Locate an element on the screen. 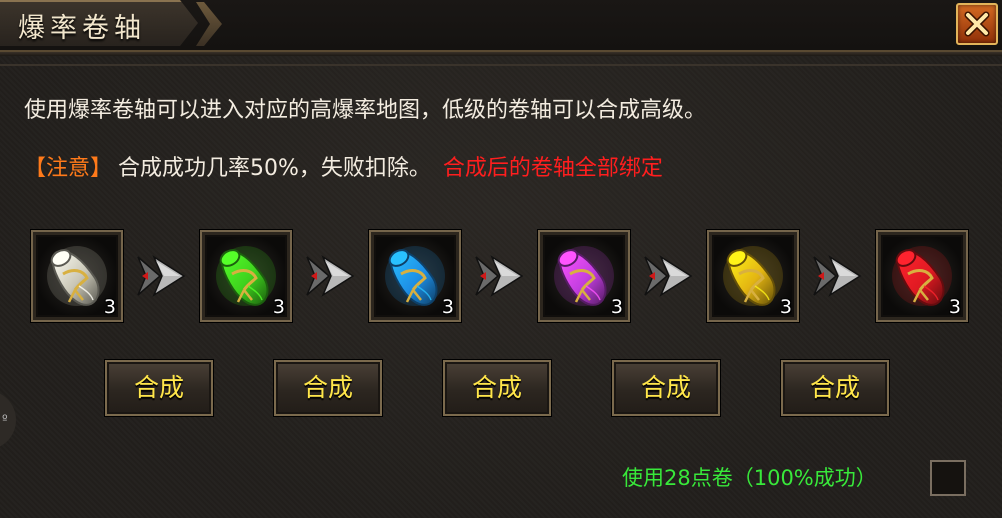 Image resolution: width=1002 pixels, height=518 pixels. scroll-slot-purple-scroll: 3 is located at coordinates (584, 276).